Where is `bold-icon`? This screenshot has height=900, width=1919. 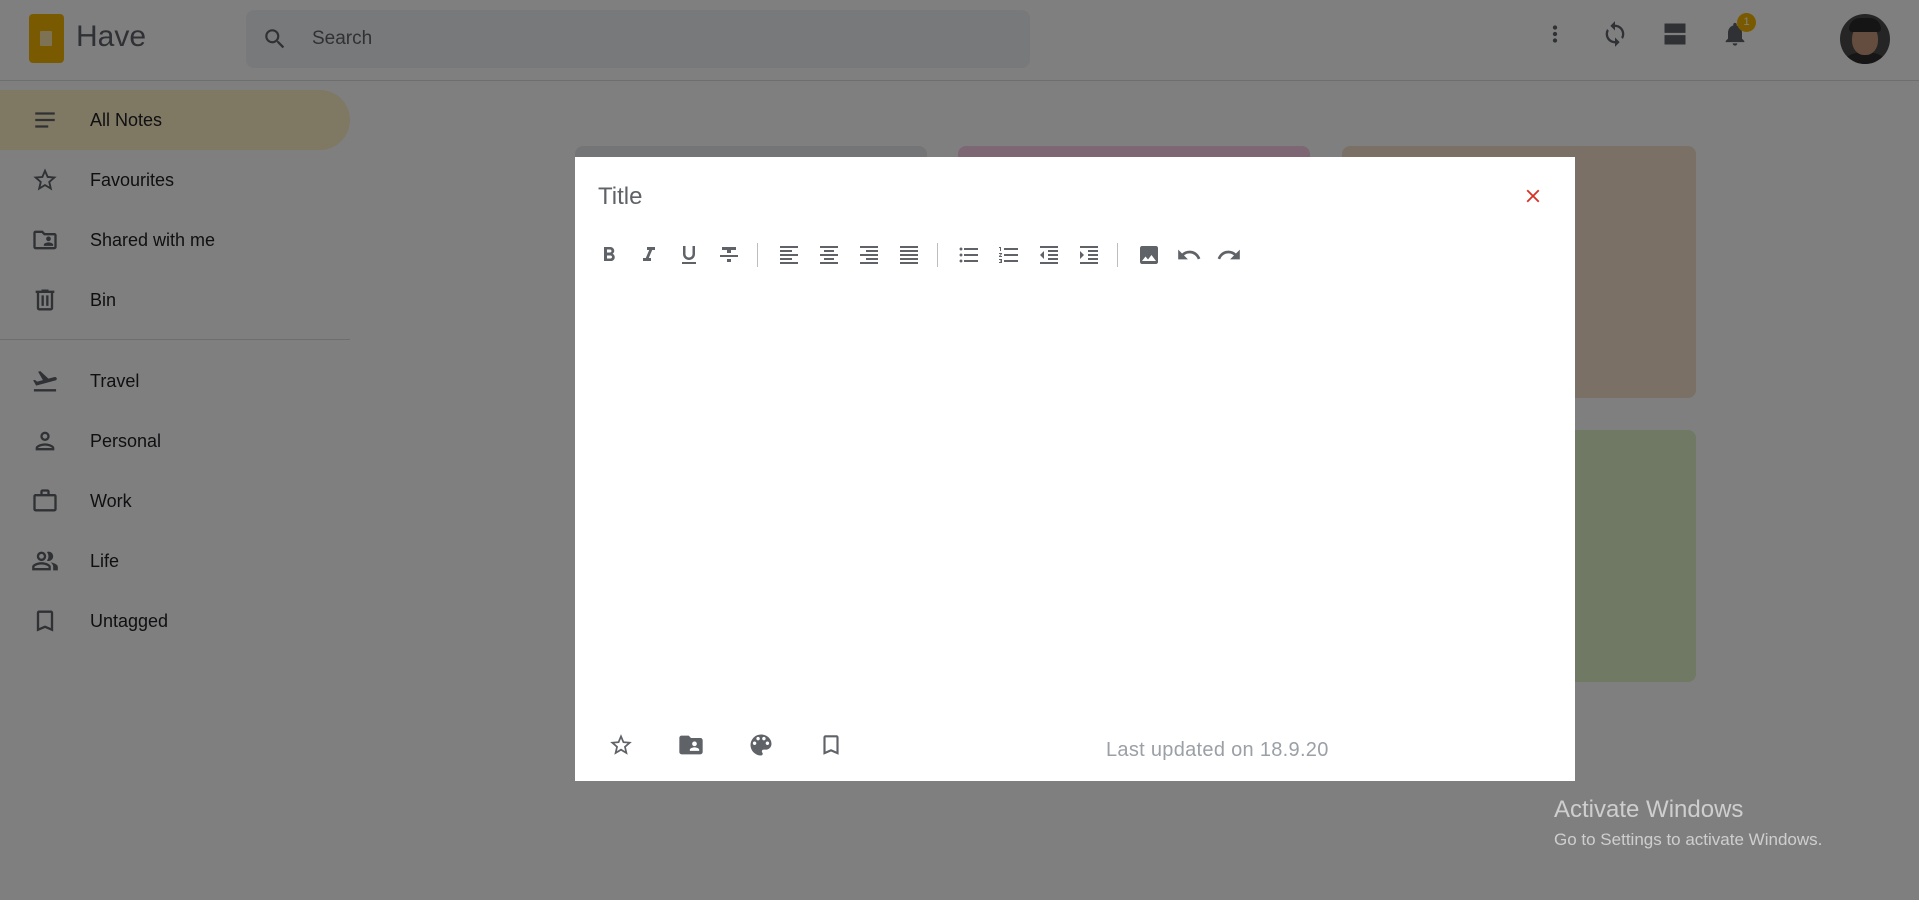 bold-icon is located at coordinates (609, 255).